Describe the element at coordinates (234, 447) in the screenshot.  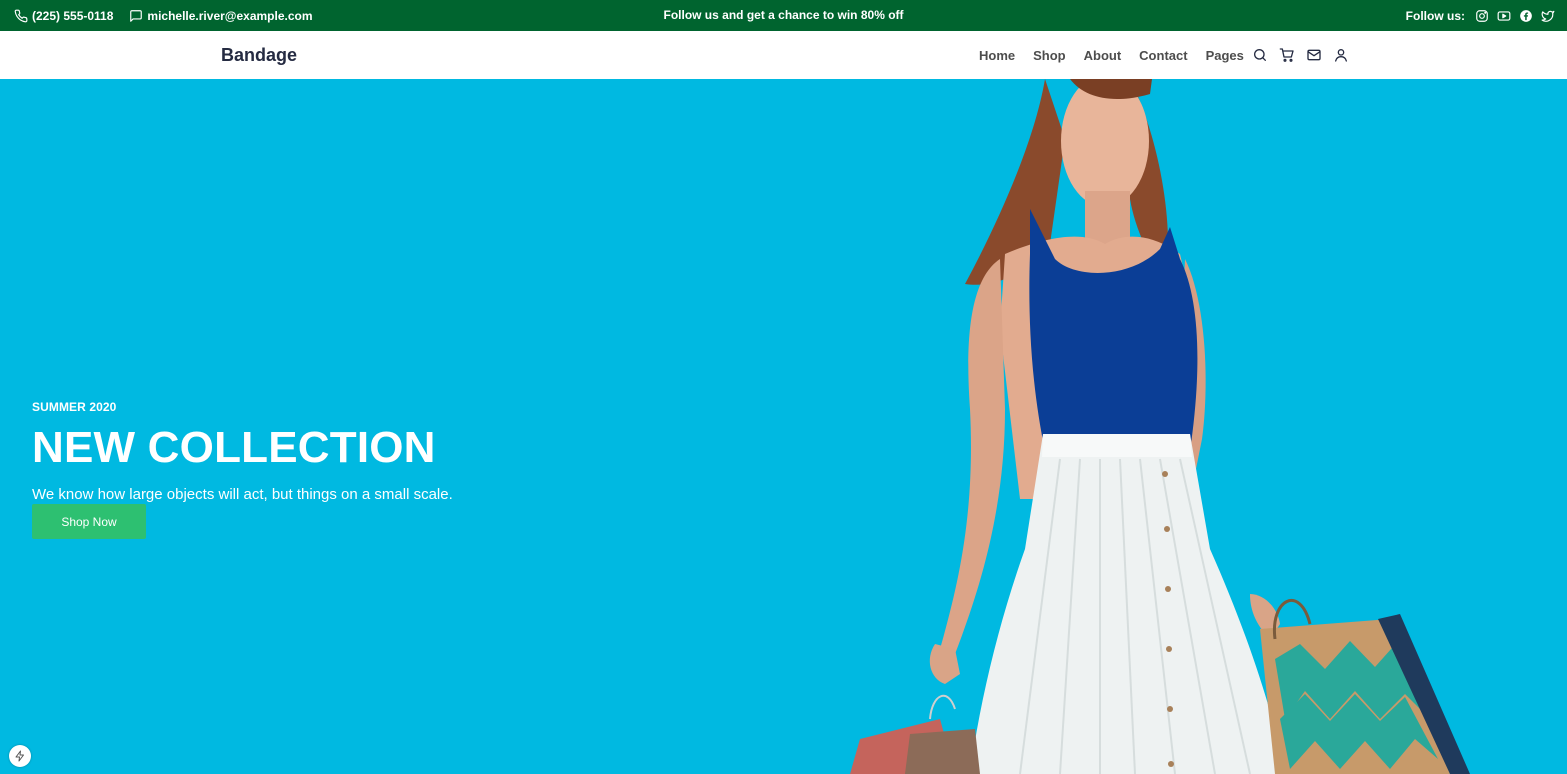
I see `hero-headline: NEW COLLECTION` at that location.